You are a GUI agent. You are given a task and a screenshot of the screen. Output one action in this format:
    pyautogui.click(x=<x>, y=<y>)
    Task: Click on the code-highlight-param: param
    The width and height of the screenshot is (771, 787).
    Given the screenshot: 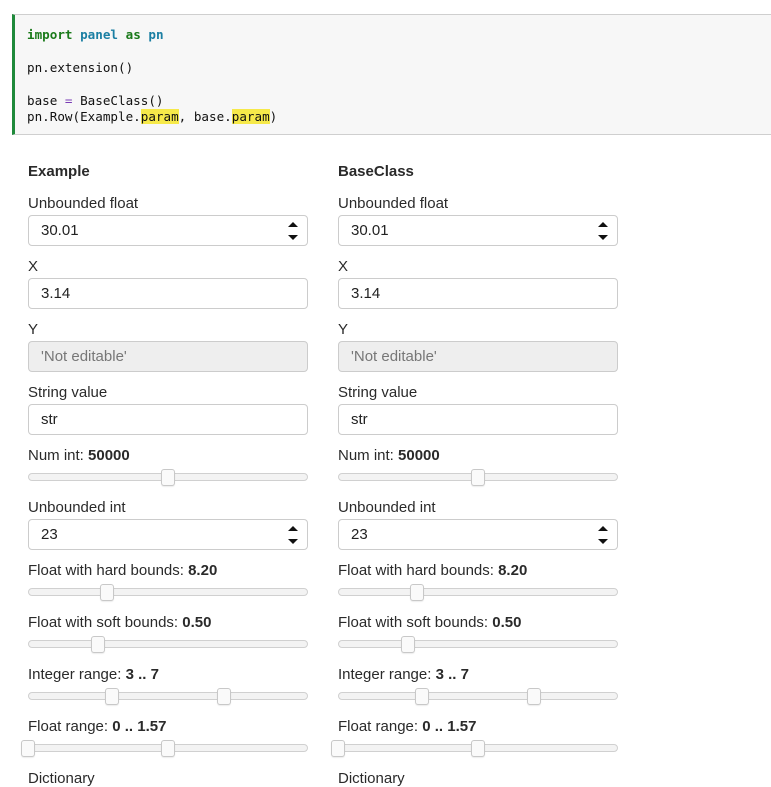 What is the action you would take?
    pyautogui.click(x=159, y=117)
    